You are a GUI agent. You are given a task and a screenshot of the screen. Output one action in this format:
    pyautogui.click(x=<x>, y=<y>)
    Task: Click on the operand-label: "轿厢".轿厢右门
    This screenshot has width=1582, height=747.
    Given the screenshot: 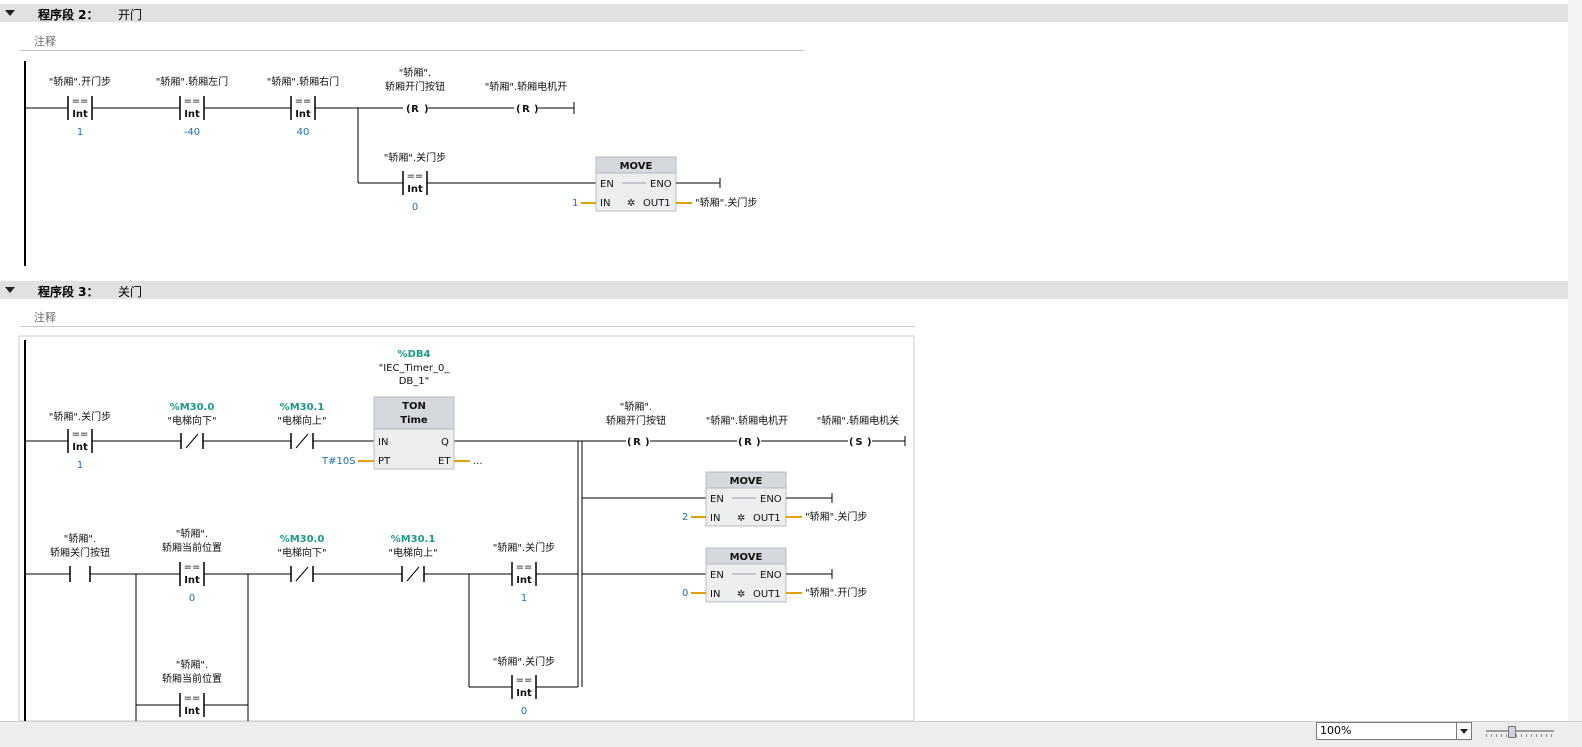 What is the action you would take?
    pyautogui.click(x=303, y=81)
    